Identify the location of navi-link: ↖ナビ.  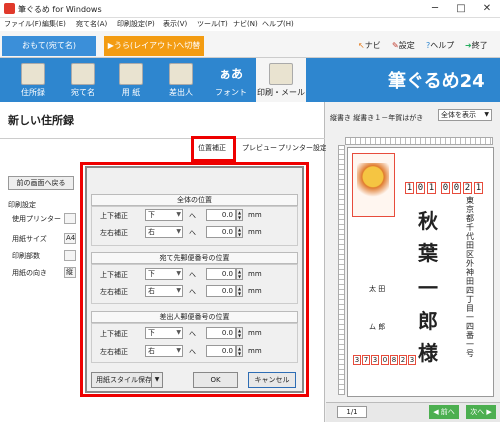
(369, 45).